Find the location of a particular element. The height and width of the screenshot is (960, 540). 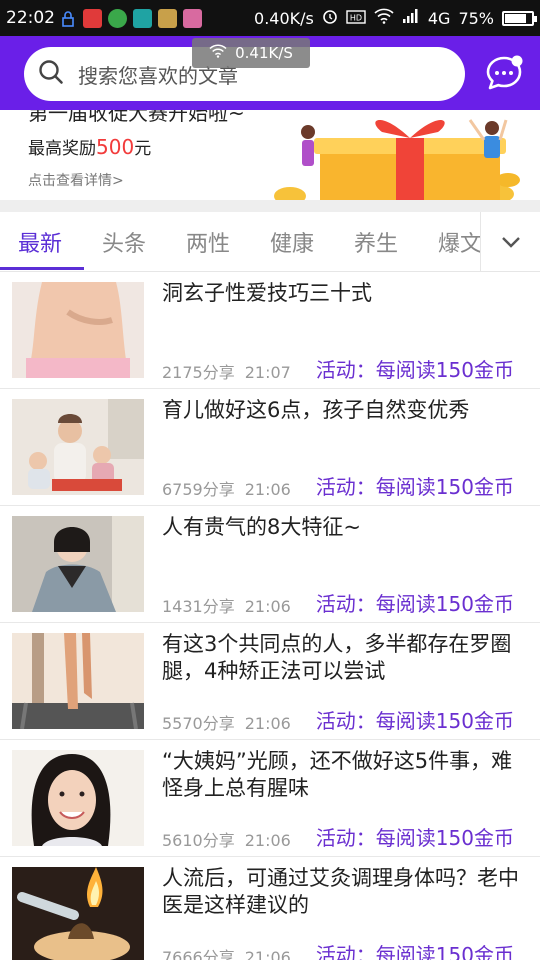

woman-shawl-image is located at coordinates (78, 564).